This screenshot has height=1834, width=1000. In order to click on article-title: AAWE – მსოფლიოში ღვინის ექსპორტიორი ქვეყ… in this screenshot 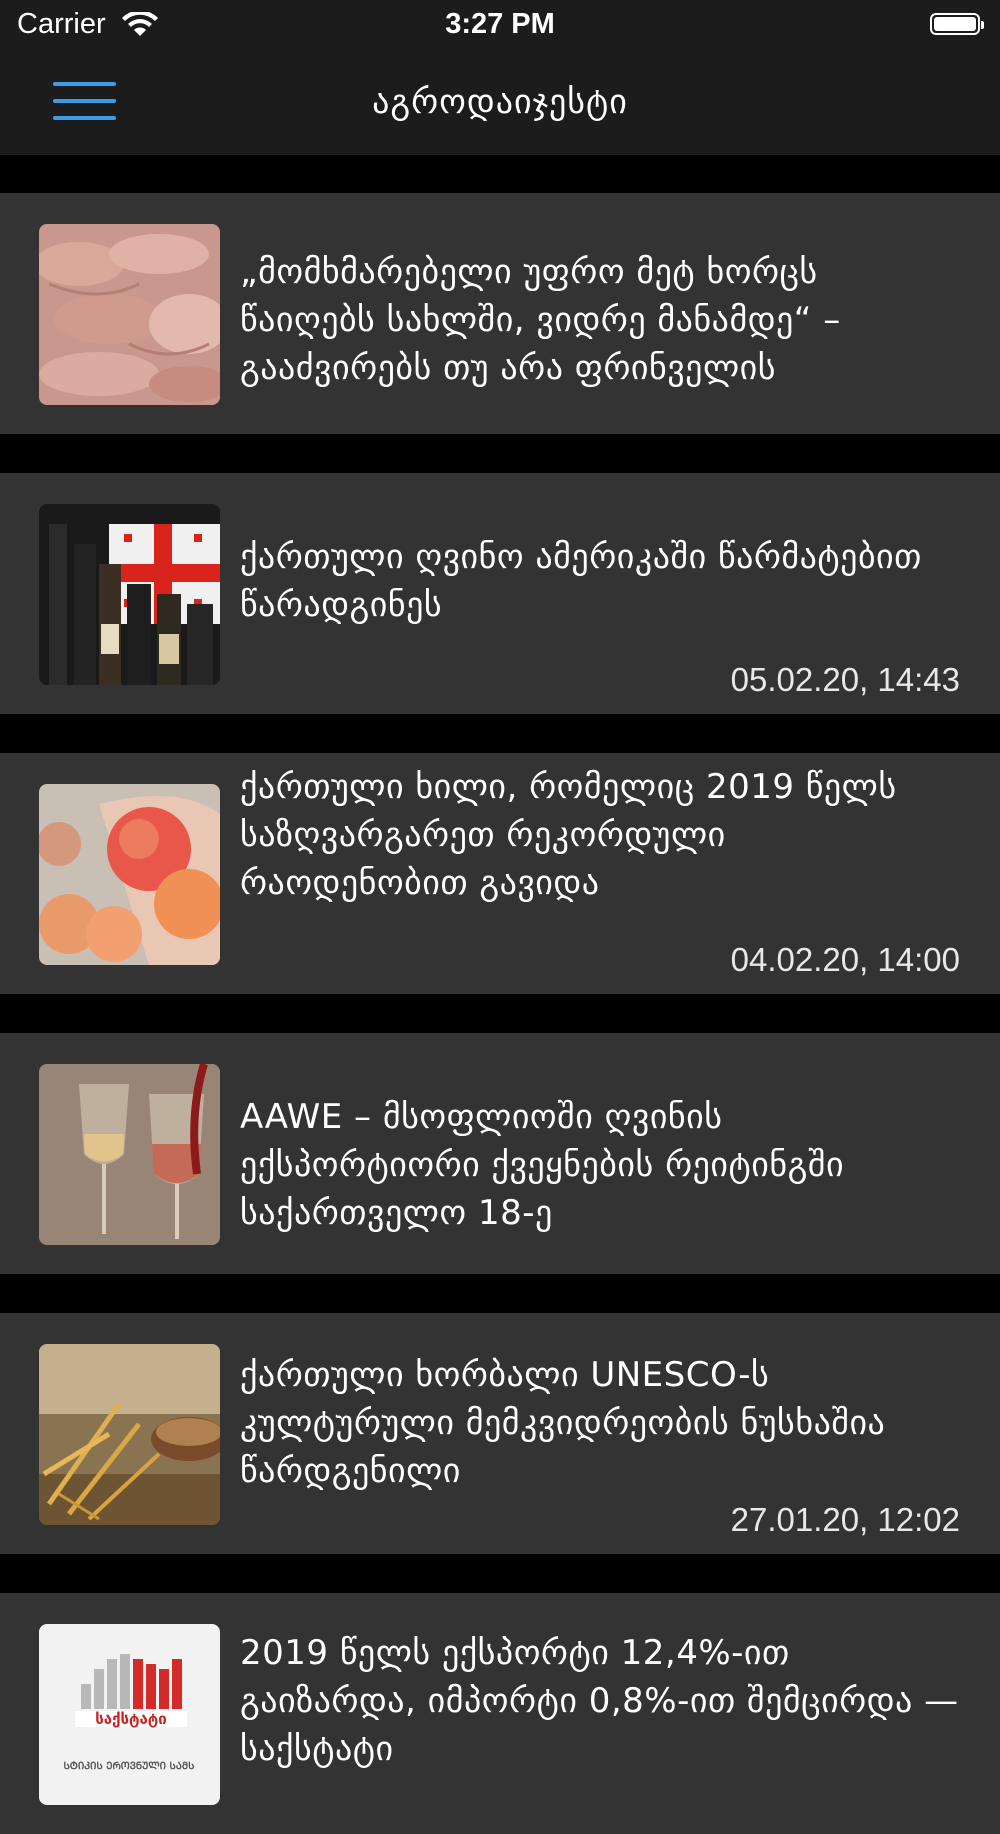, I will do `click(542, 1165)`.